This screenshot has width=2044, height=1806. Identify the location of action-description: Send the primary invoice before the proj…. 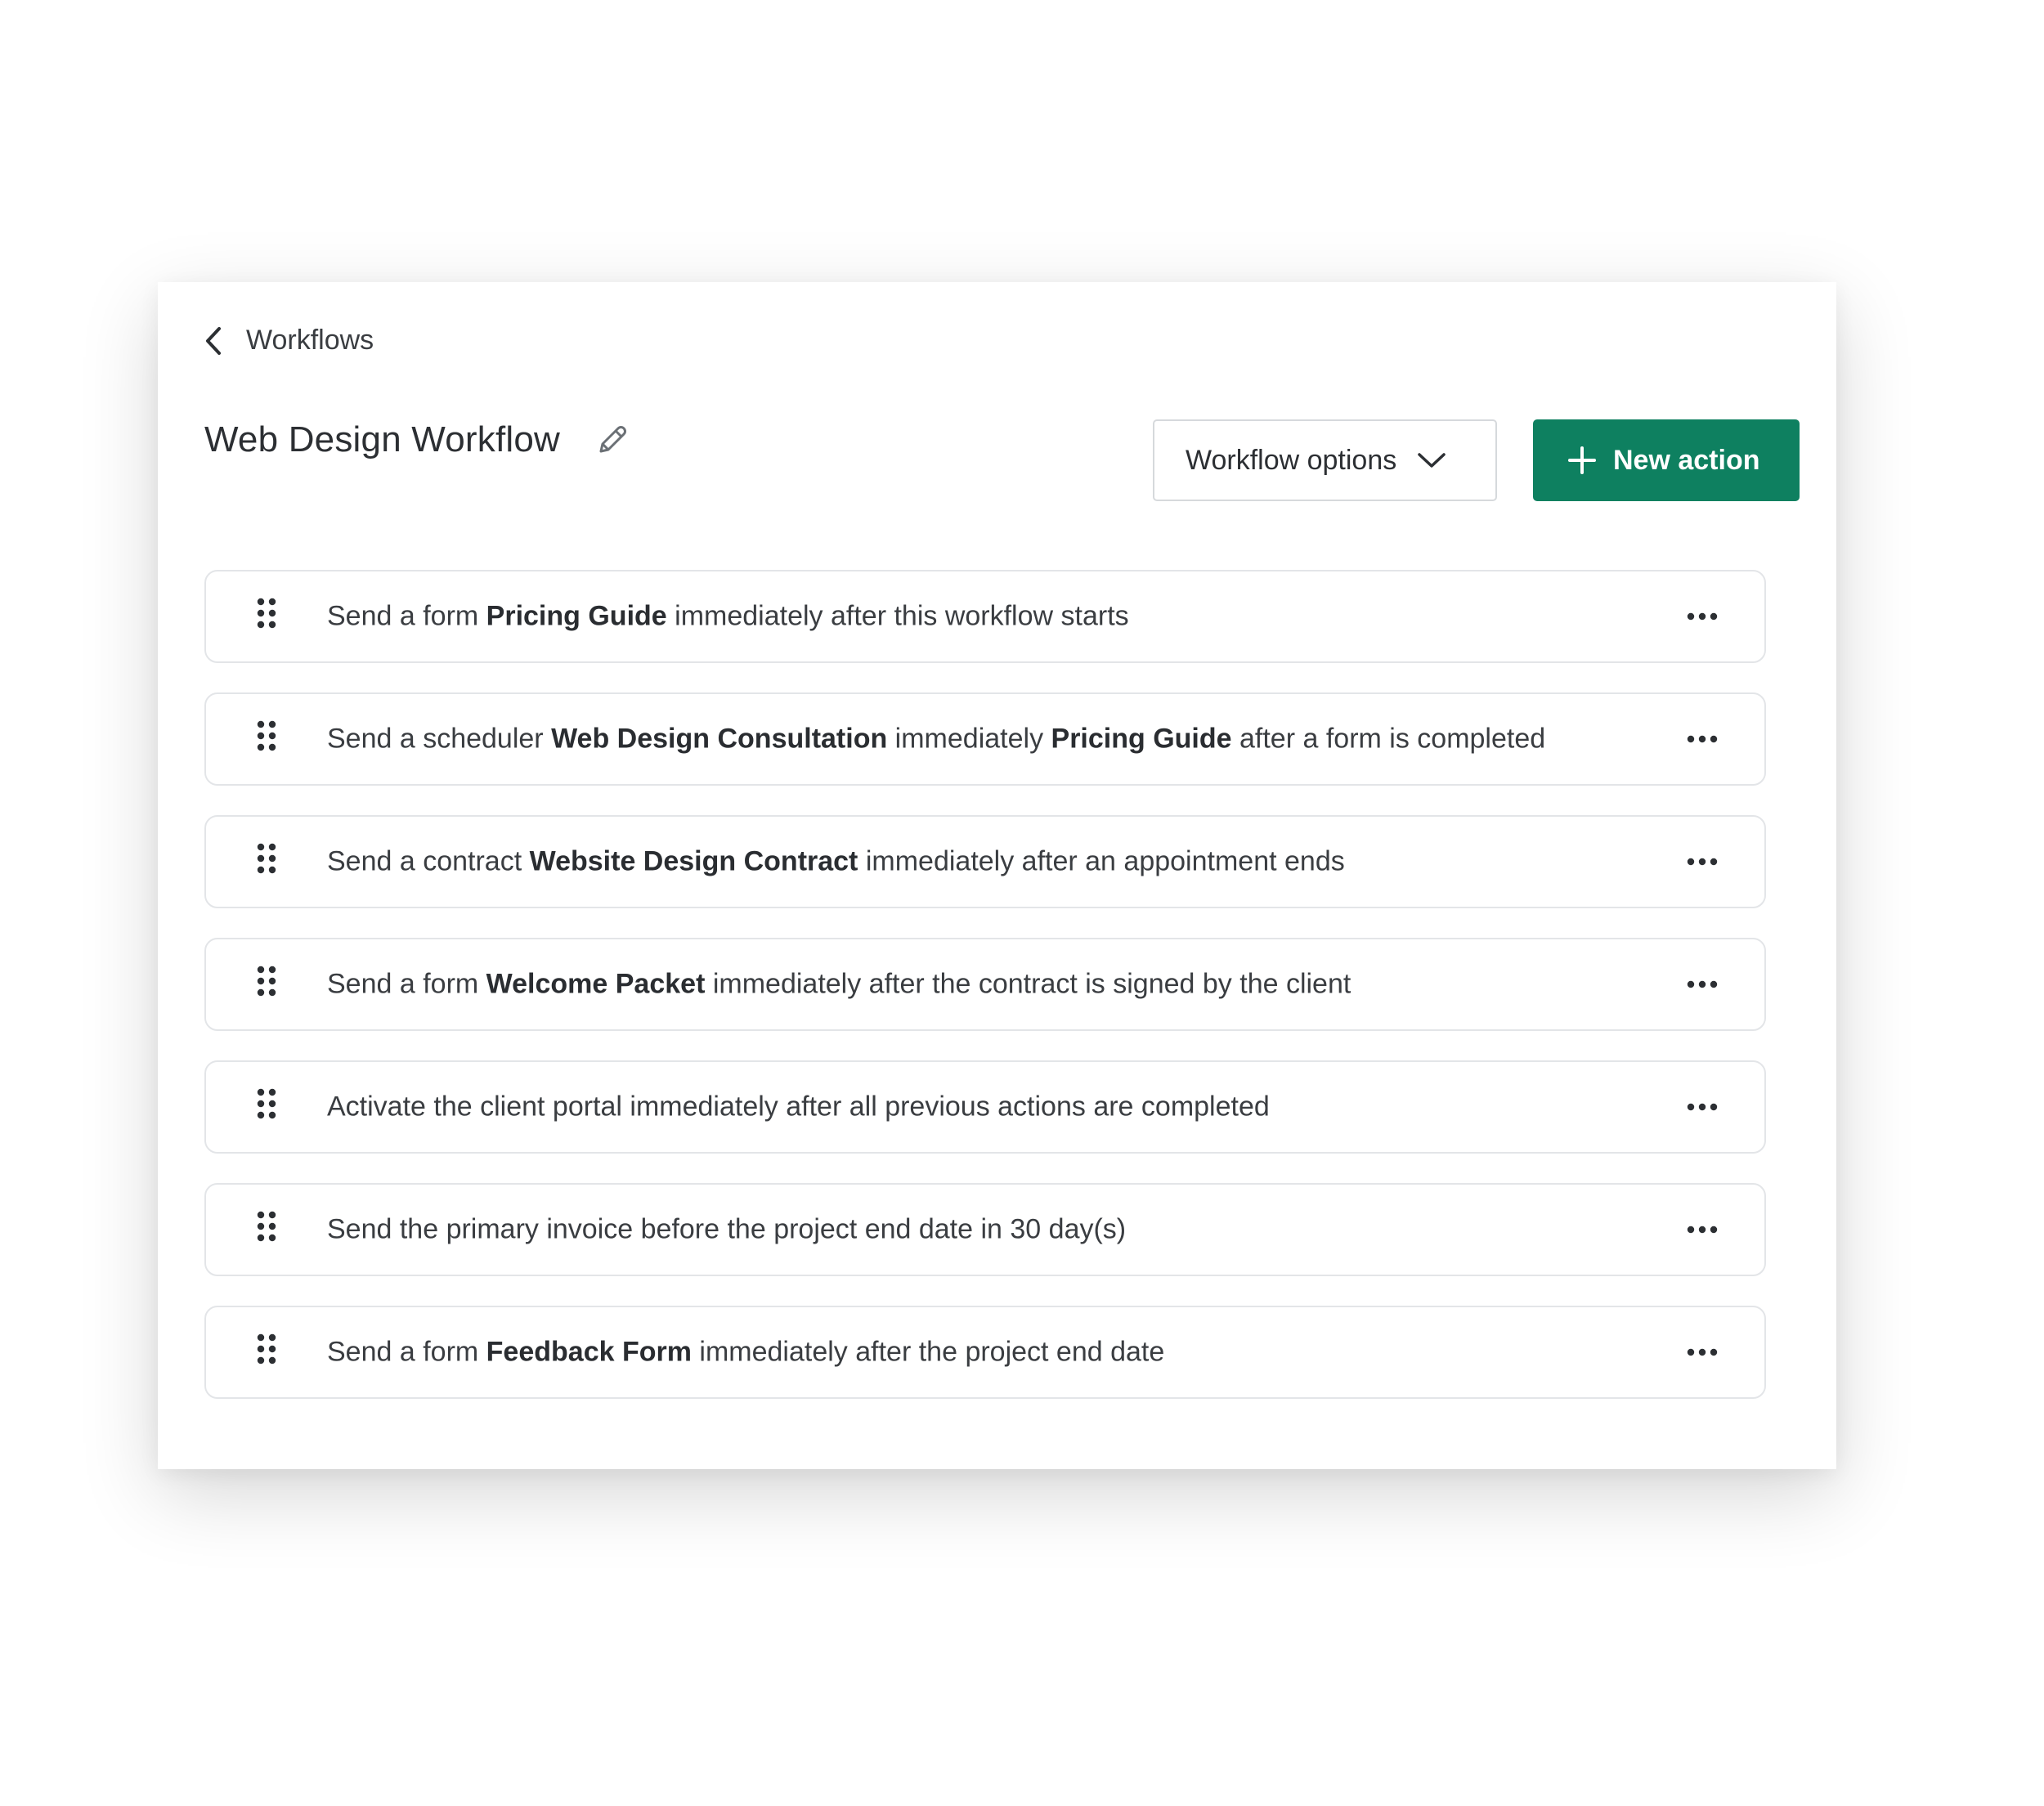
(726, 1230).